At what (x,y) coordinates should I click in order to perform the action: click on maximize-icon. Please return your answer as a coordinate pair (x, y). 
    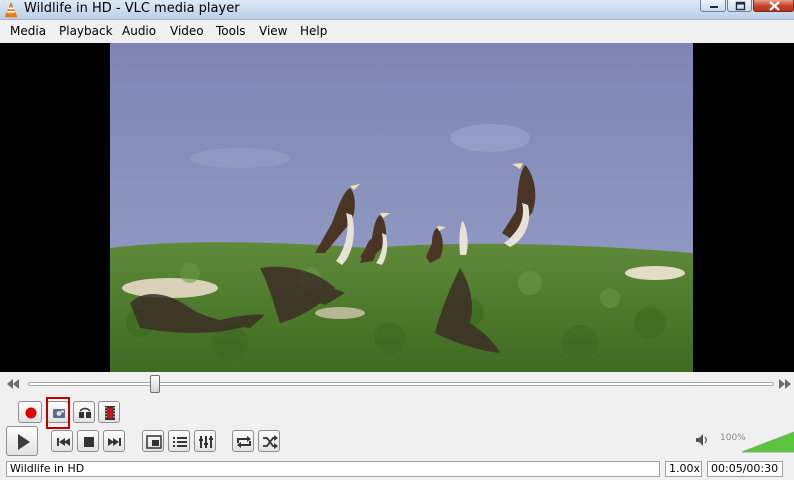
    Looking at the image, I should click on (740, 6).